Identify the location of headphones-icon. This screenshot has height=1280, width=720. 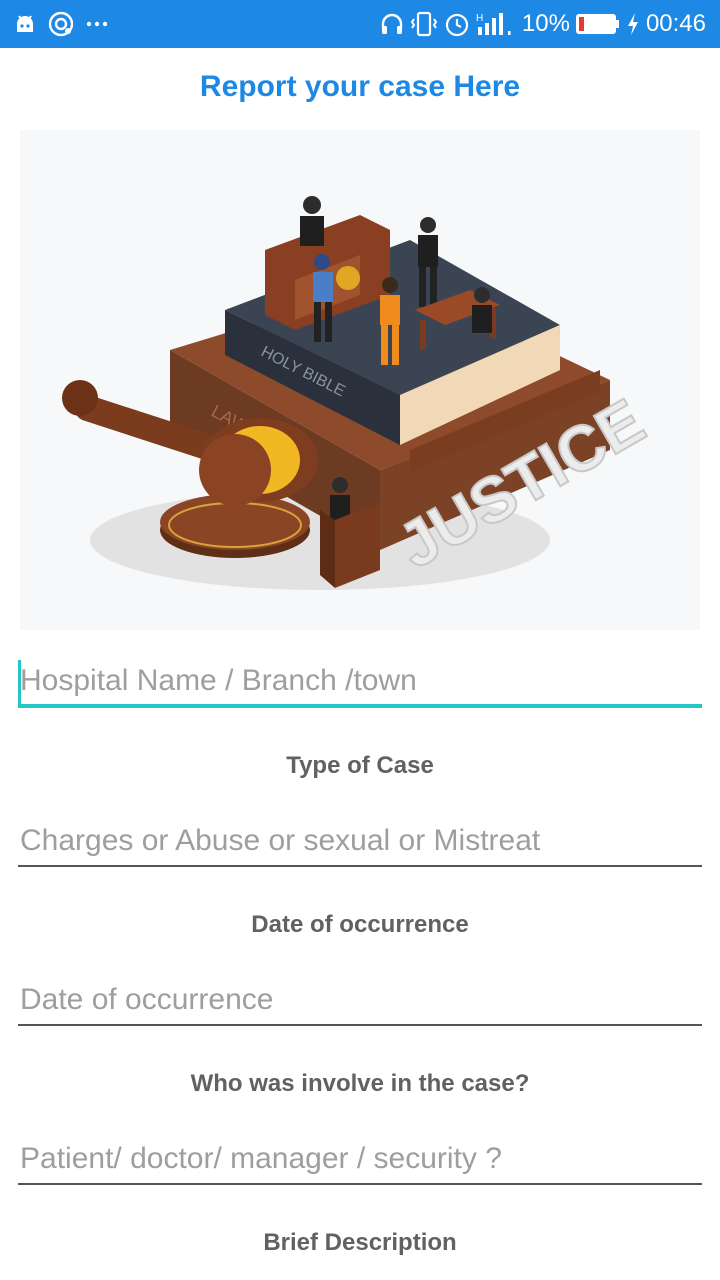
(392, 24).